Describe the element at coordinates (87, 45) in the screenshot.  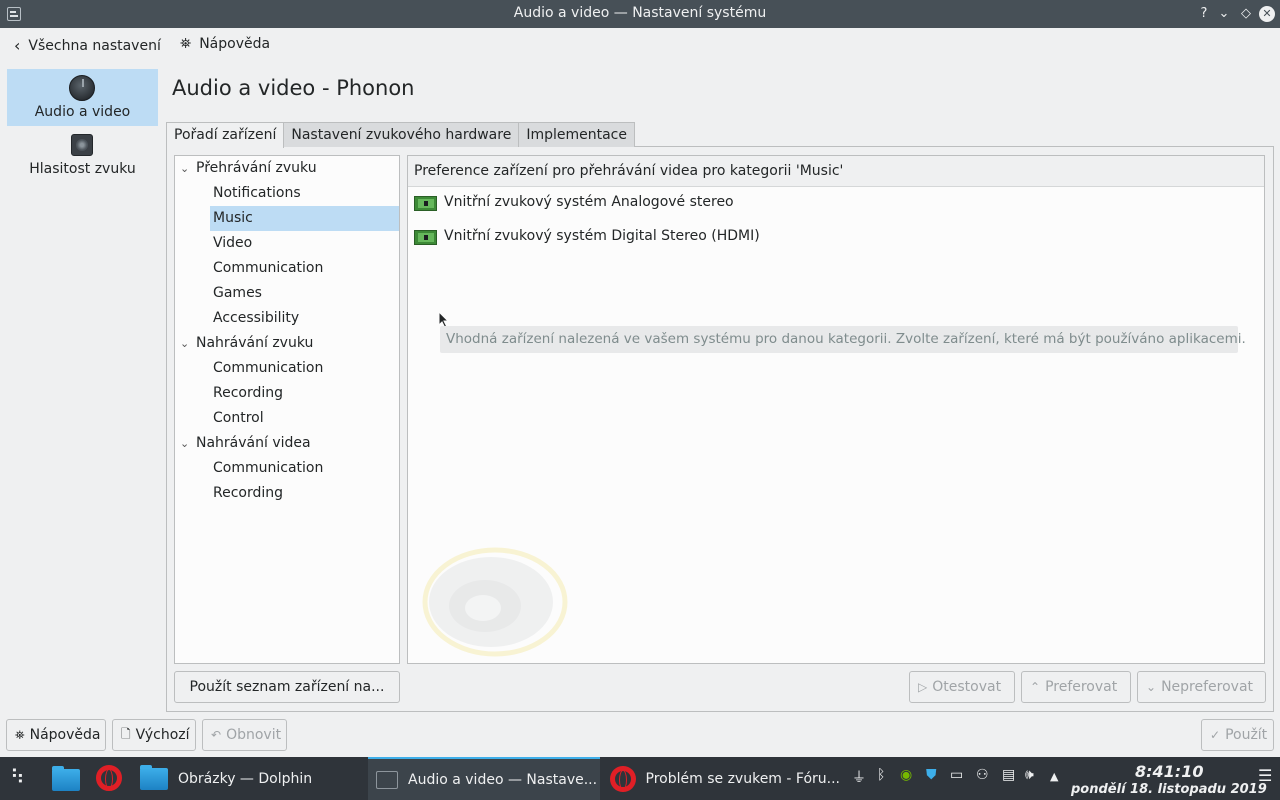
I see `all-settings-button: ‹ Všechna nastavení` at that location.